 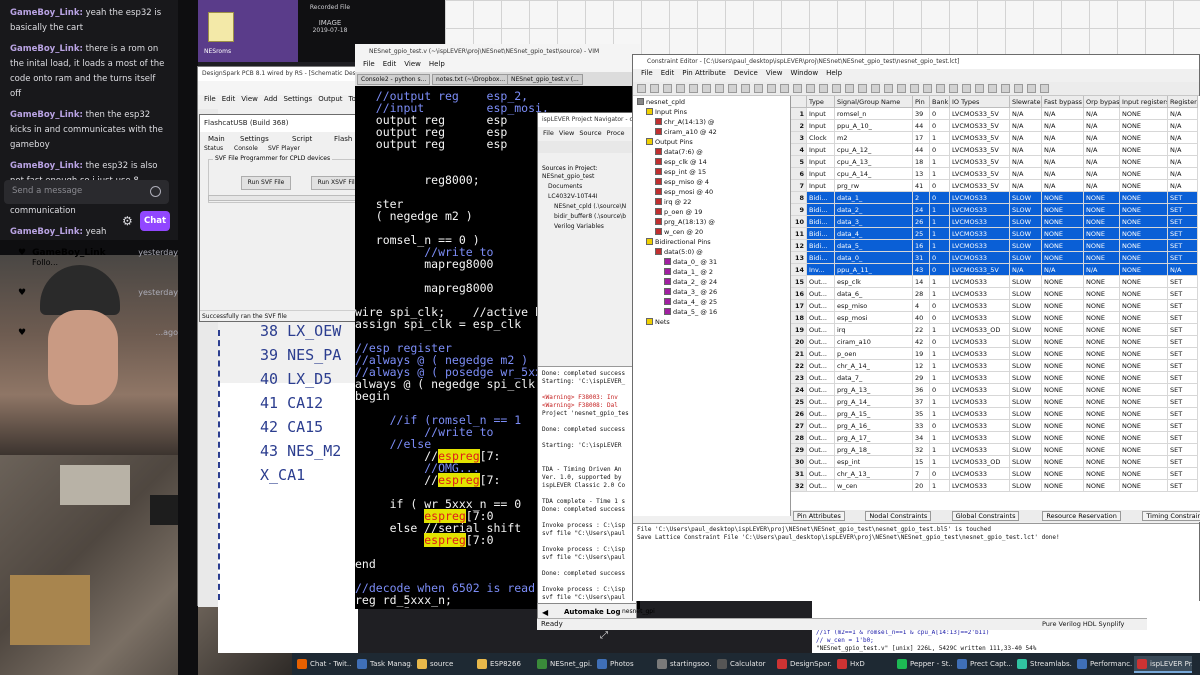 What do you see at coordinates (216, 139) in the screenshot?
I see `tab-main: Main` at bounding box center [216, 139].